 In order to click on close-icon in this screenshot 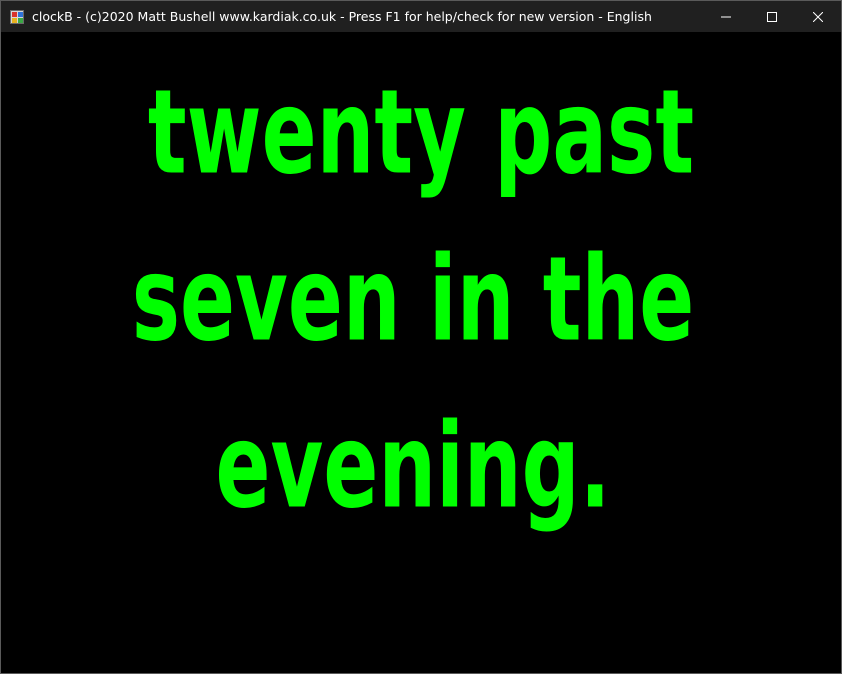, I will do `click(818, 16)`.